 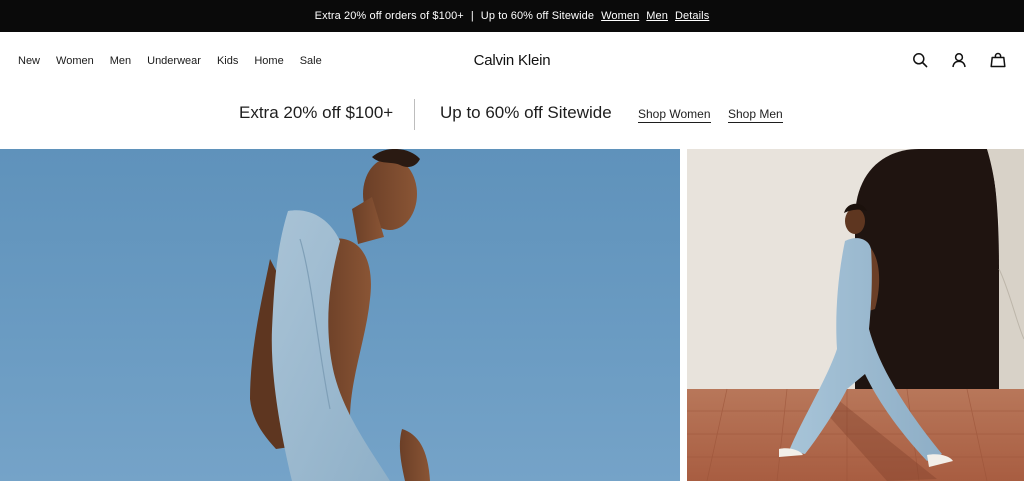 I want to click on announcement-offer-2: Up to 60% off Sitewide, so click(x=537, y=16).